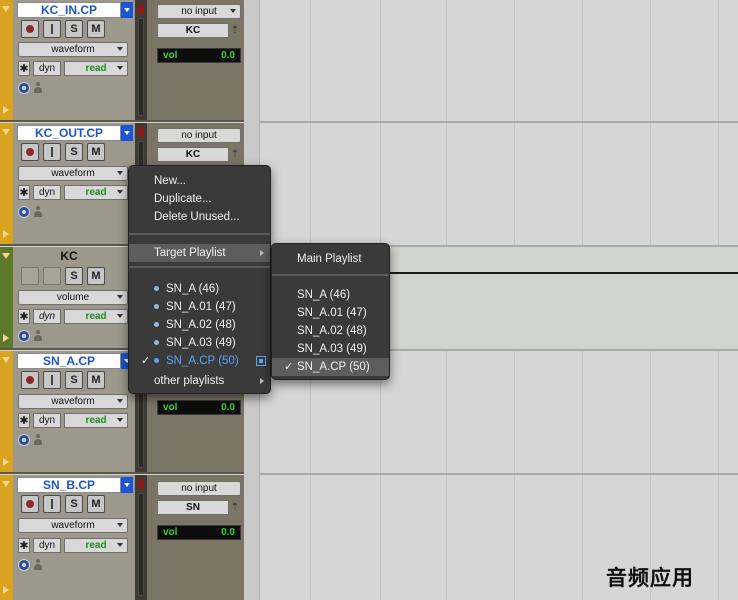 The height and width of the screenshot is (600, 738). I want to click on submenu-item-playlist: SN_A.02 (48), so click(330, 331).